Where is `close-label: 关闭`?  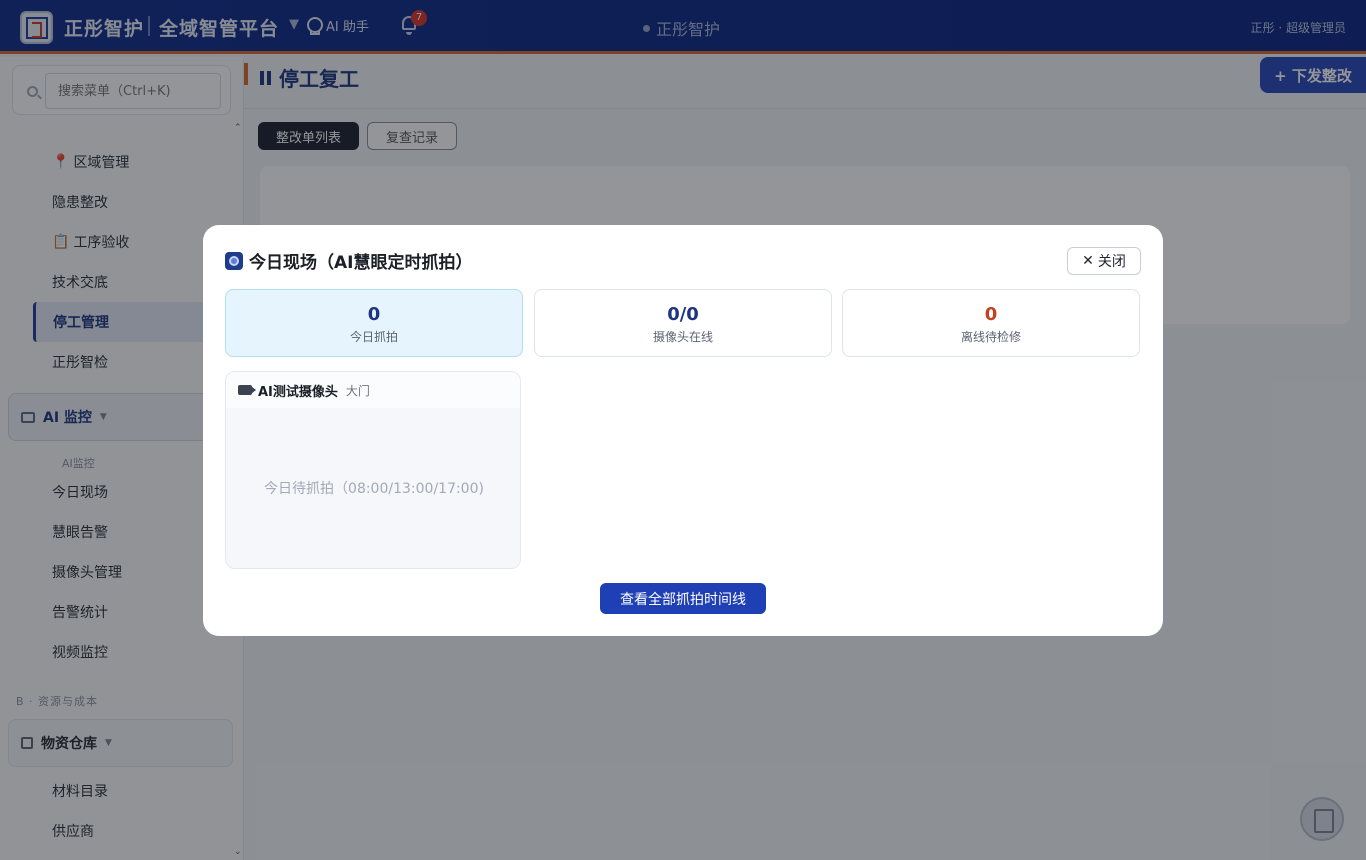
close-label: 关闭 is located at coordinates (1111, 262).